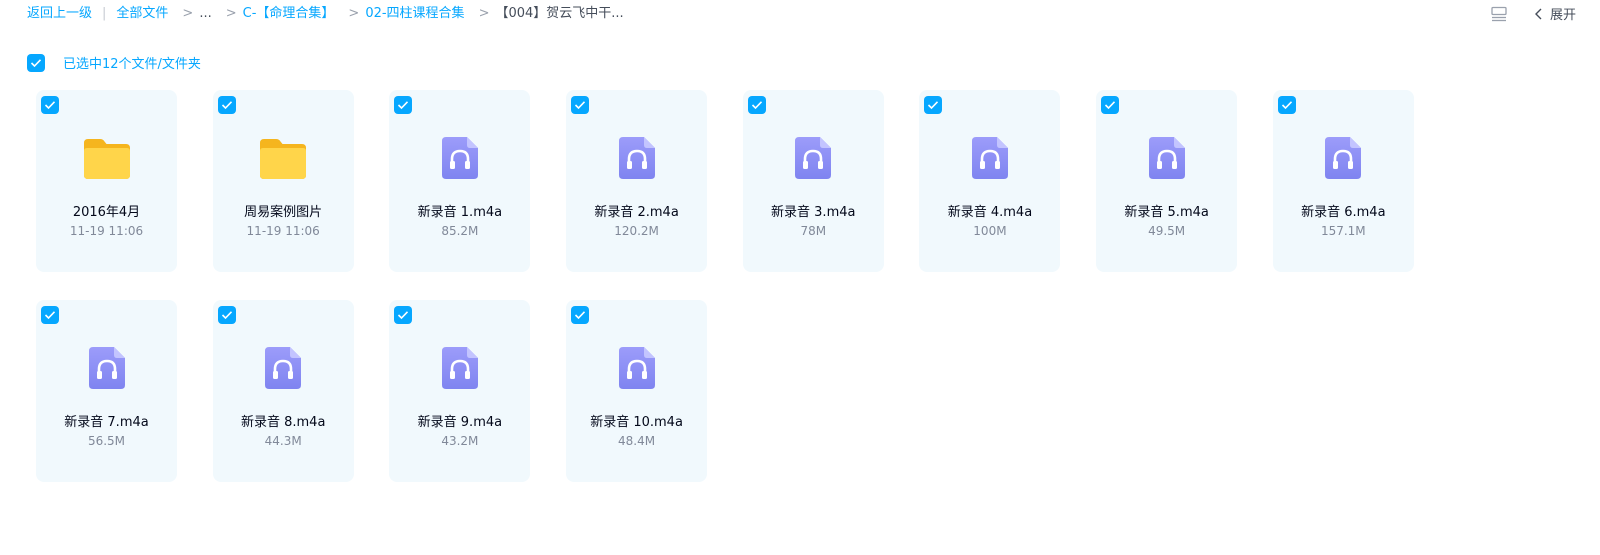 The height and width of the screenshot is (555, 1600). I want to click on file-meta: 157.1M, so click(1343, 231).